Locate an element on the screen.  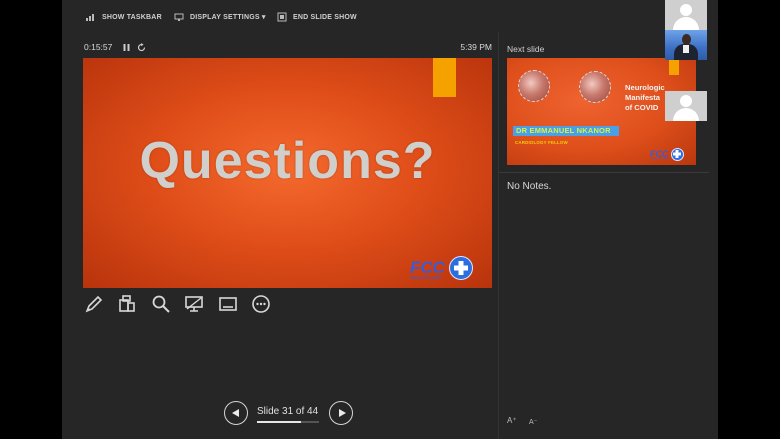
panel-divider is located at coordinates (498, 235).